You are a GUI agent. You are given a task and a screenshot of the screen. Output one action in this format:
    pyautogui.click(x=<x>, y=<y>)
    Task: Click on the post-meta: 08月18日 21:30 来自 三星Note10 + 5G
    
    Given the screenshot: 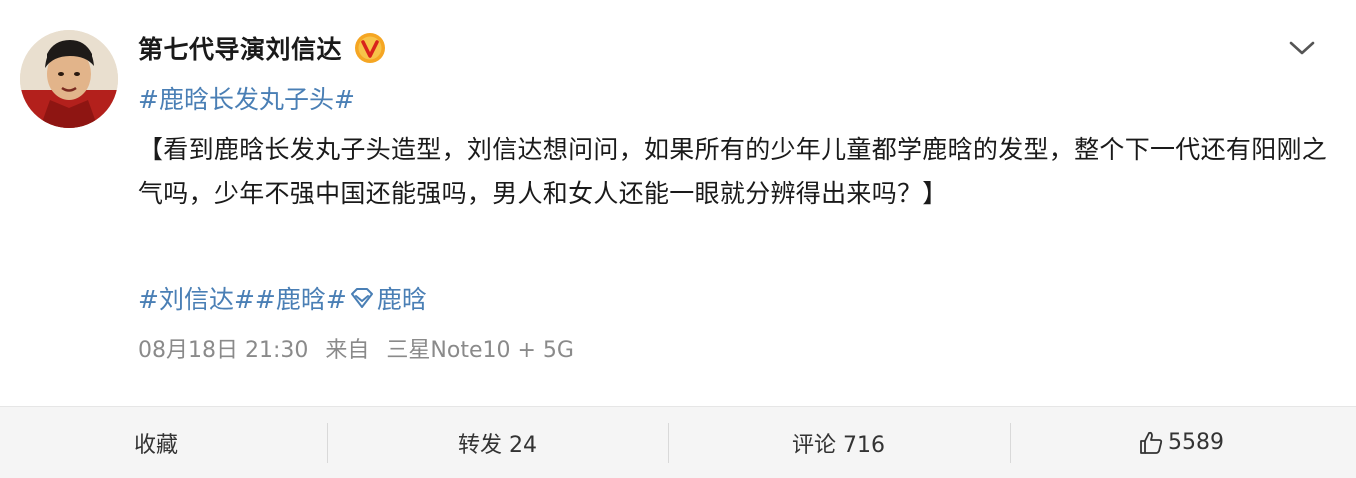 What is the action you would take?
    pyautogui.click(x=361, y=348)
    